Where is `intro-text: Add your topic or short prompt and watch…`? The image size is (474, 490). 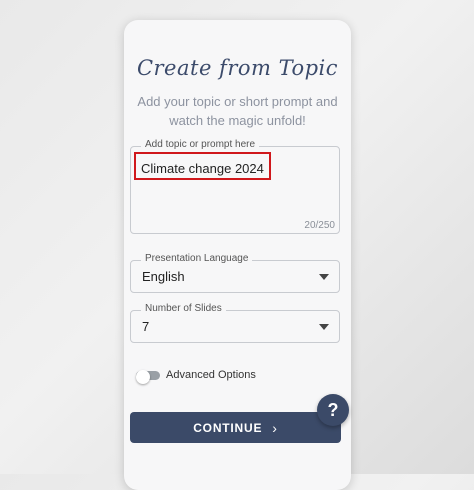
intro-text: Add your topic or short prompt and watch… is located at coordinates (237, 111).